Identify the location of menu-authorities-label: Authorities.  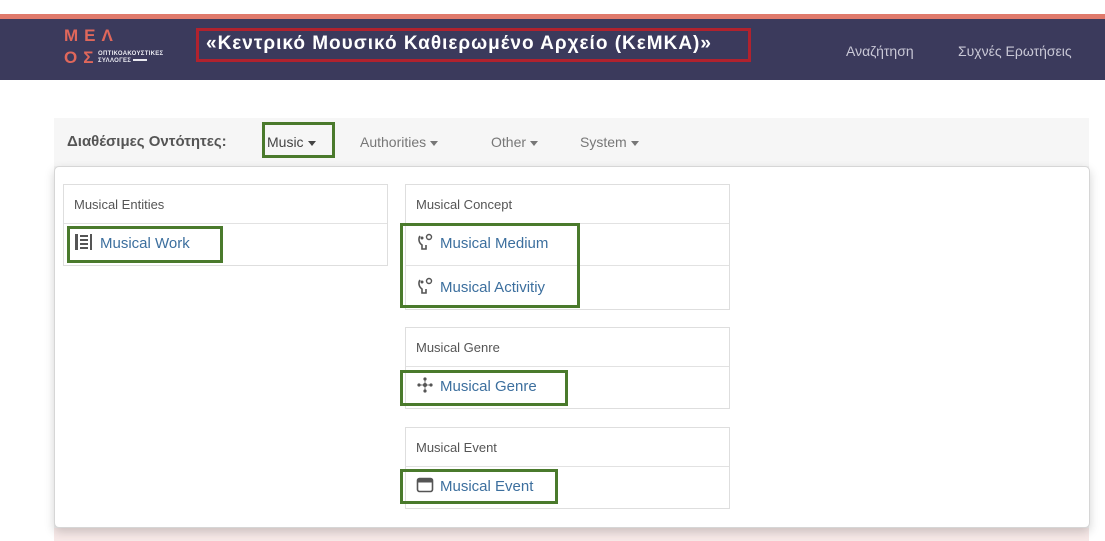
(393, 142).